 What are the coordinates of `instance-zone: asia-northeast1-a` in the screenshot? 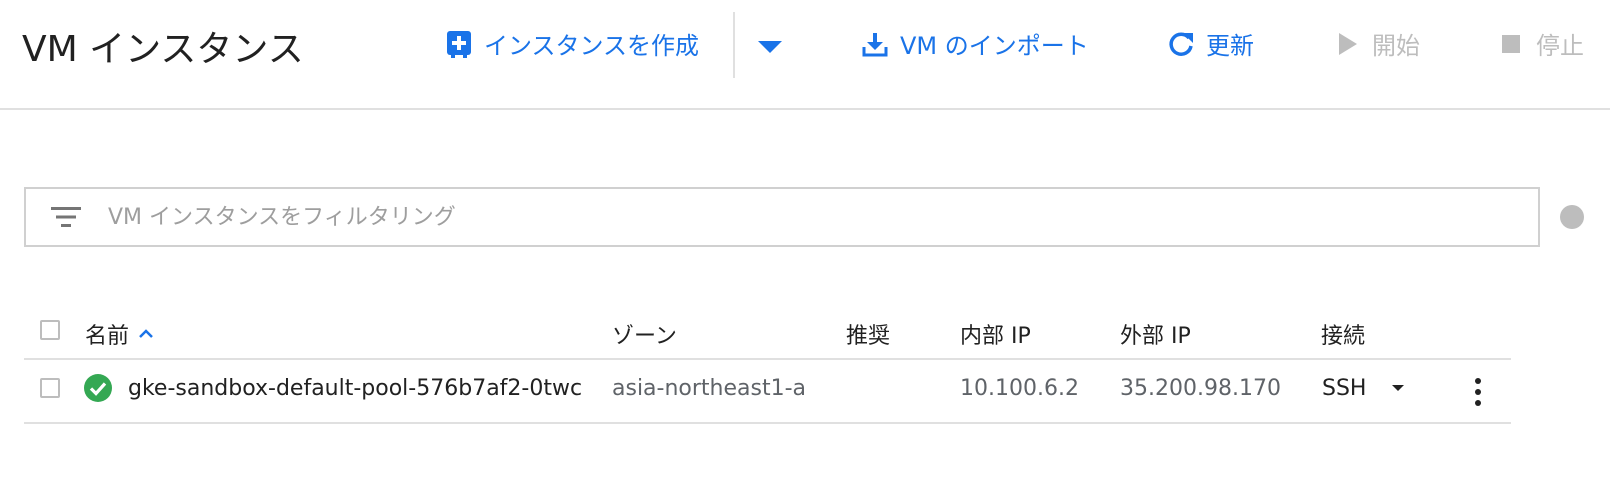 It's located at (709, 388).